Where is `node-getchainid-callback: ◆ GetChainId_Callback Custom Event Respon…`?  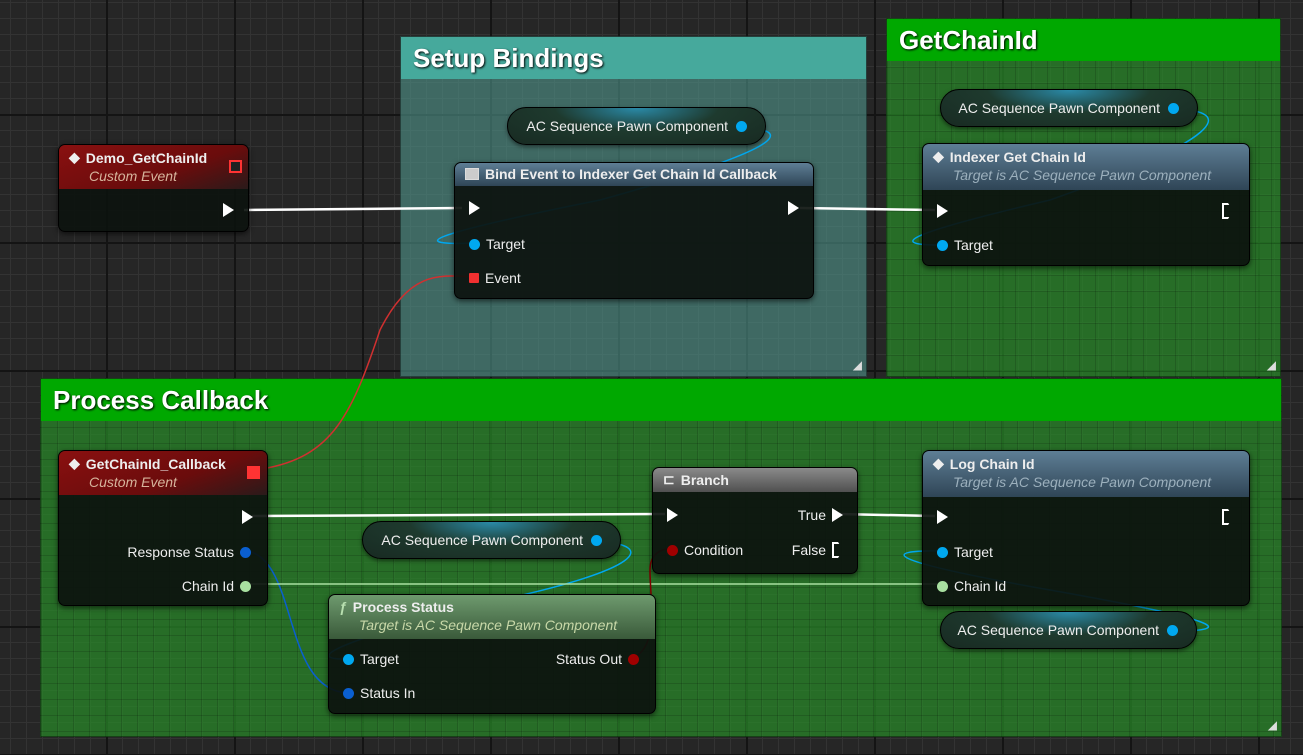
node-getchainid-callback: ◆ GetChainId_Callback Custom Event Respon… is located at coordinates (163, 528).